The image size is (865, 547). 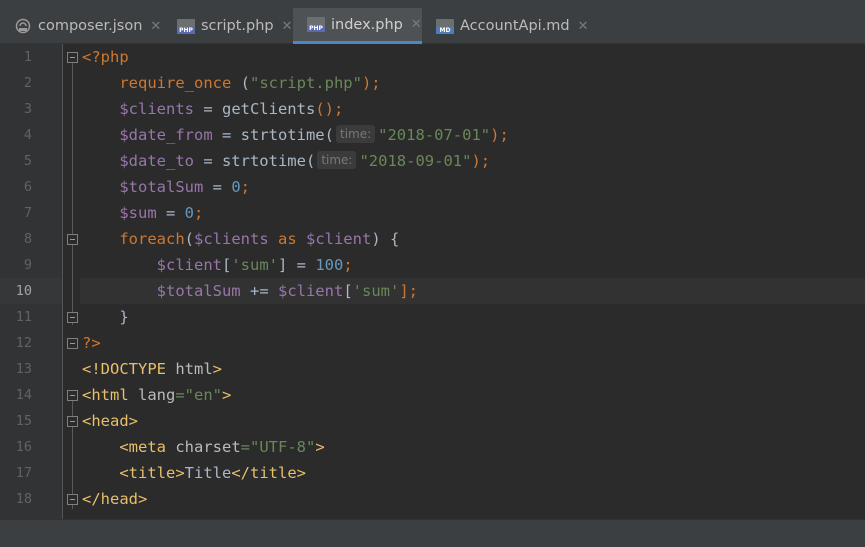 I want to click on tab-index-php: PHP index.php ✕, so click(x=357, y=26).